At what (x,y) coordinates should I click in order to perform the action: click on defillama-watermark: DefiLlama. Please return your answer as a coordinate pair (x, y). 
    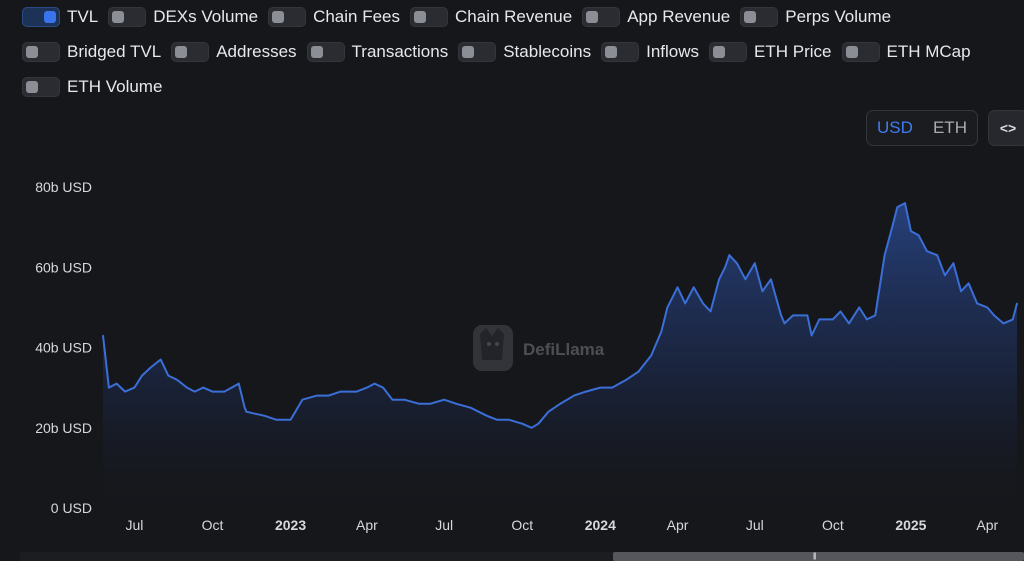
    Looking at the image, I should click on (539, 348).